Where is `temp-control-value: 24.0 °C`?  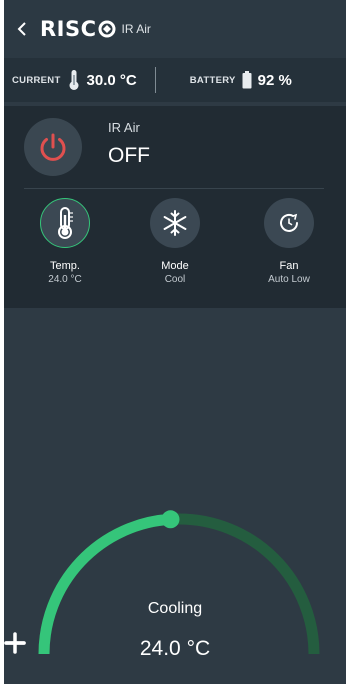 temp-control-value: 24.0 °C is located at coordinates (65, 279).